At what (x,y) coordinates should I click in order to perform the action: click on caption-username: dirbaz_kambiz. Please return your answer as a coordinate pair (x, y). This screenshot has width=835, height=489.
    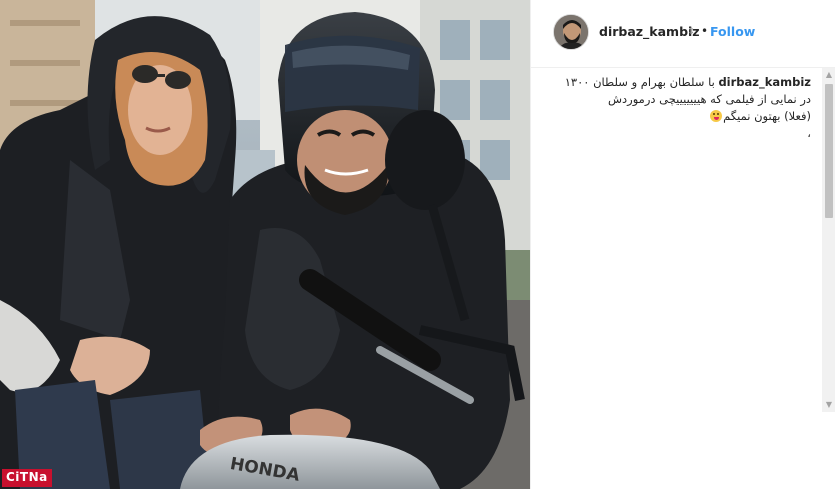
    Looking at the image, I should click on (764, 82).